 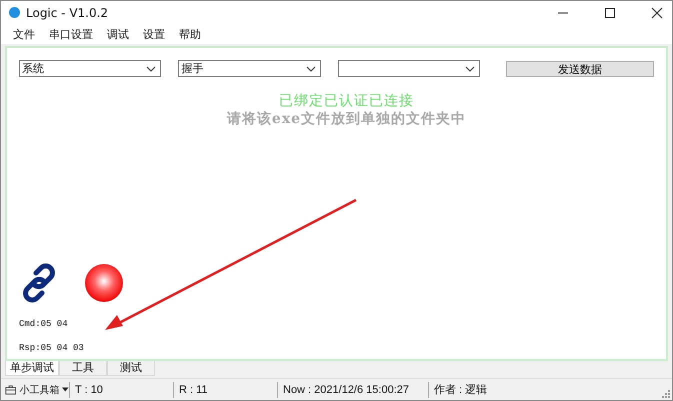 I want to click on tab: 工具, so click(x=83, y=368).